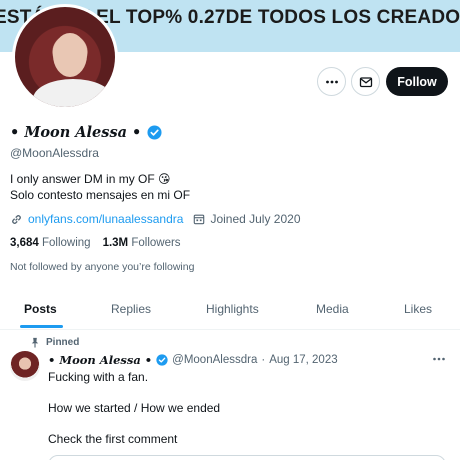 This screenshot has height=460, width=460. I want to click on tweet-more-button, so click(439, 361).